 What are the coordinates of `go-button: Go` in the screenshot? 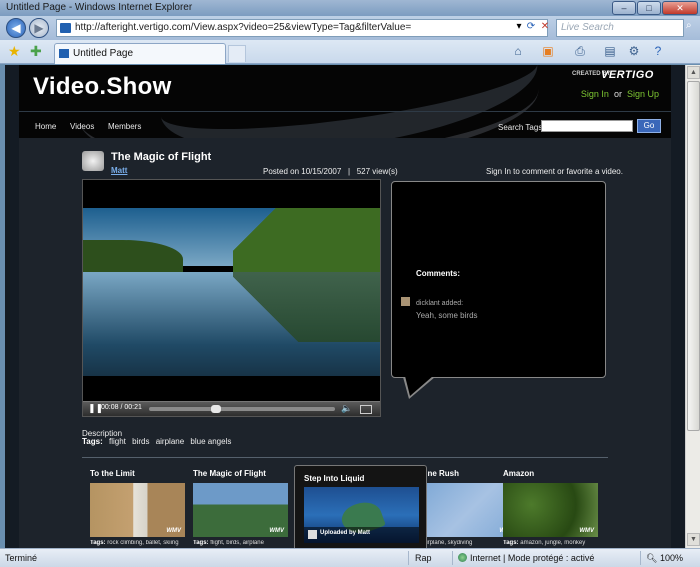 It's located at (649, 126).